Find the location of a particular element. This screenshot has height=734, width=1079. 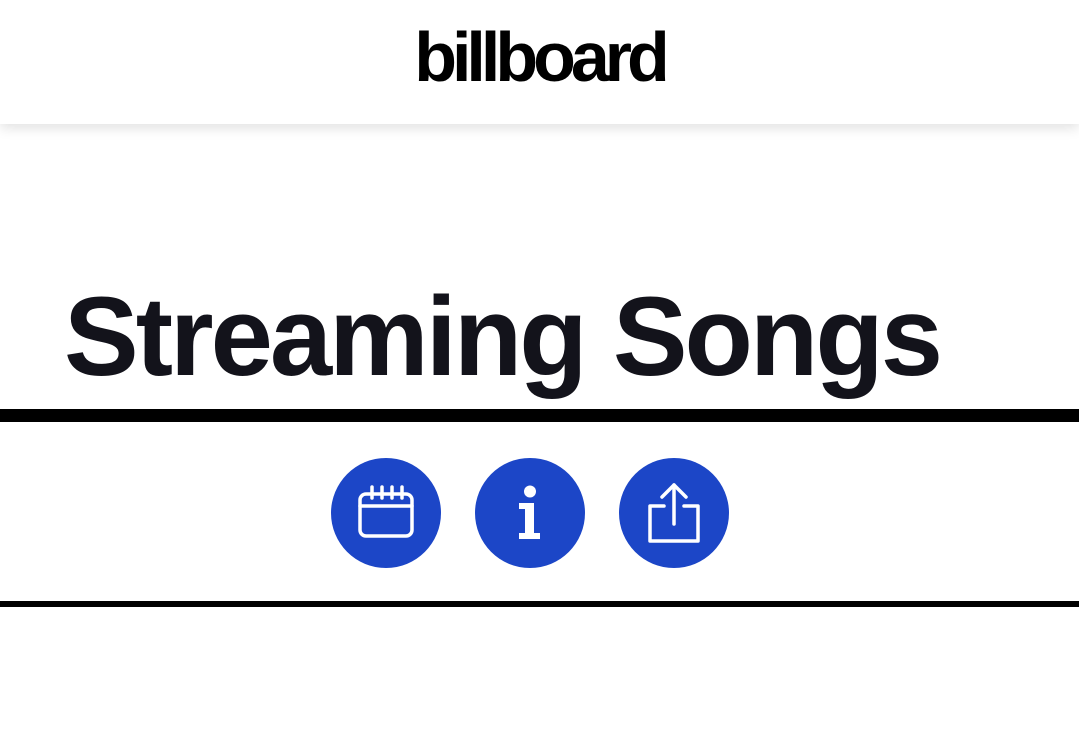

page-title: Streaming Songs is located at coordinates (503, 336).